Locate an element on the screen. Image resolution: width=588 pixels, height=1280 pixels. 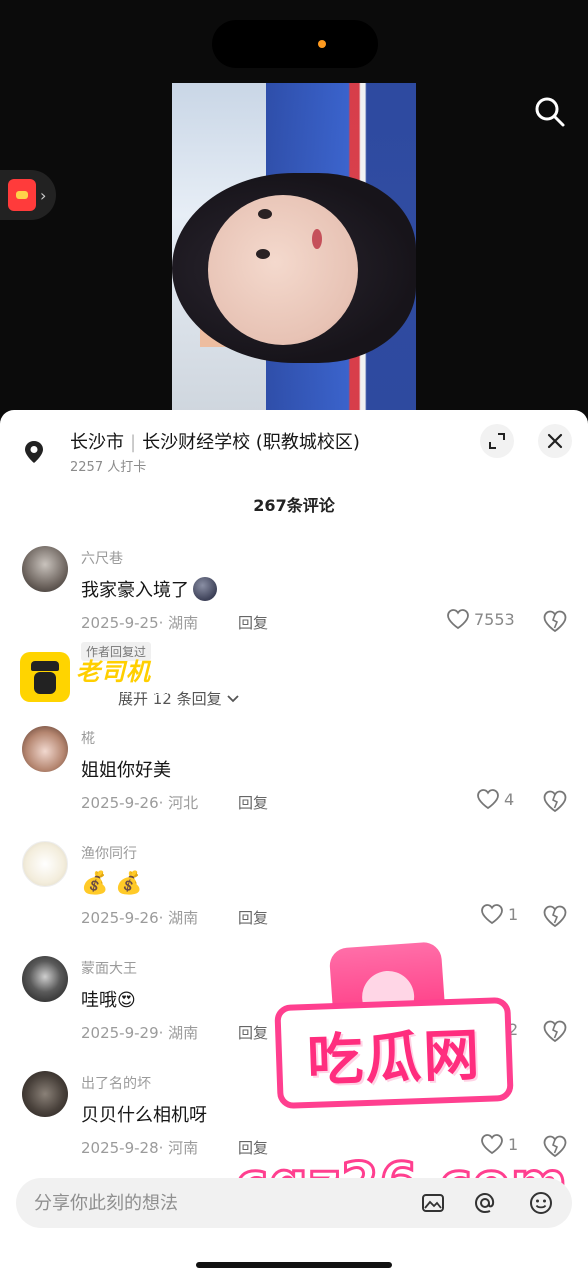
location-pin-icon is located at coordinates (34, 452).